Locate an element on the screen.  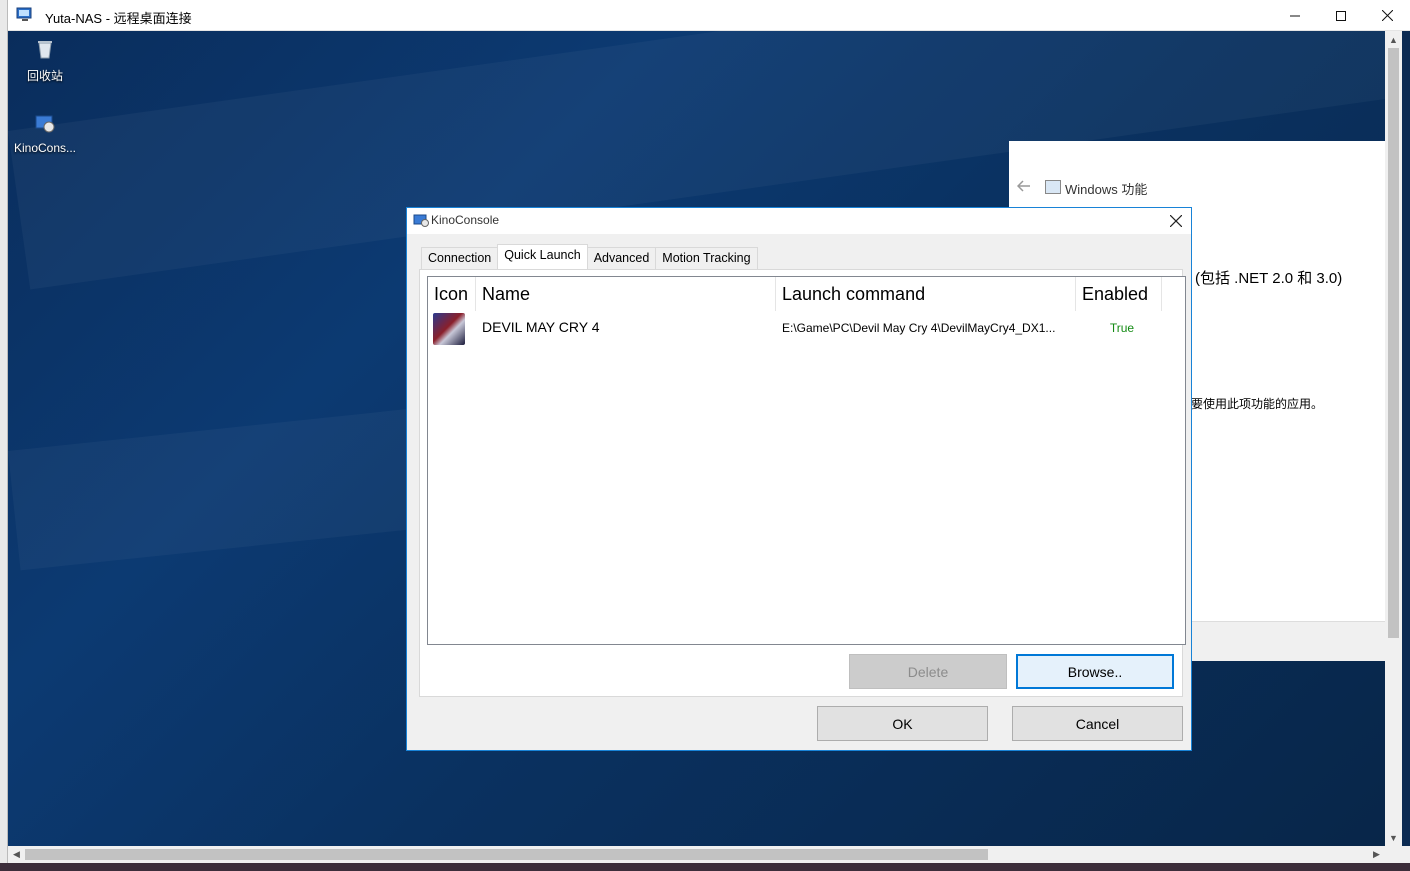
game-icon is located at coordinates (449, 329).